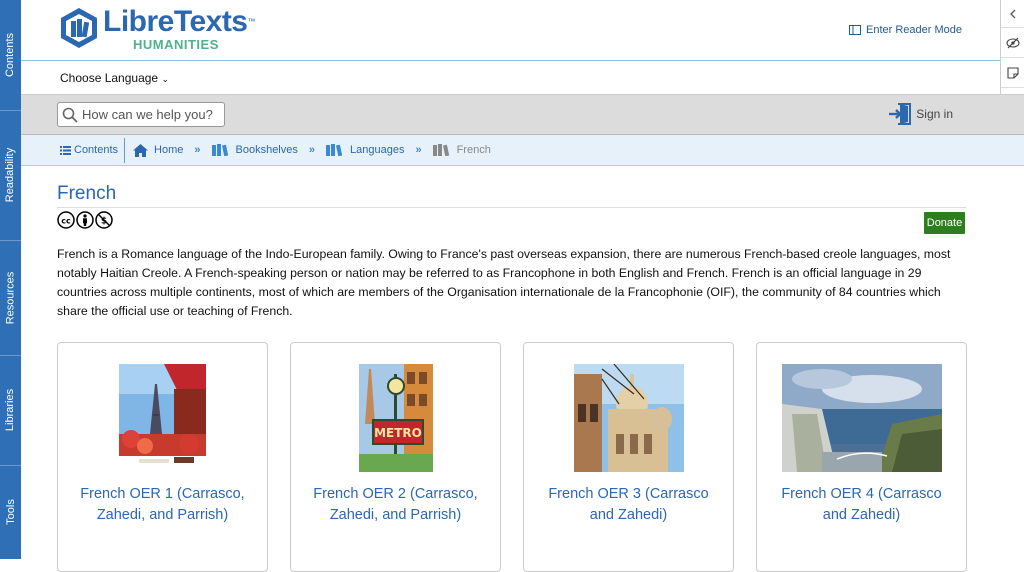 This screenshot has height=572, width=1024. I want to click on hide-annotations-button, so click(1012, 43).